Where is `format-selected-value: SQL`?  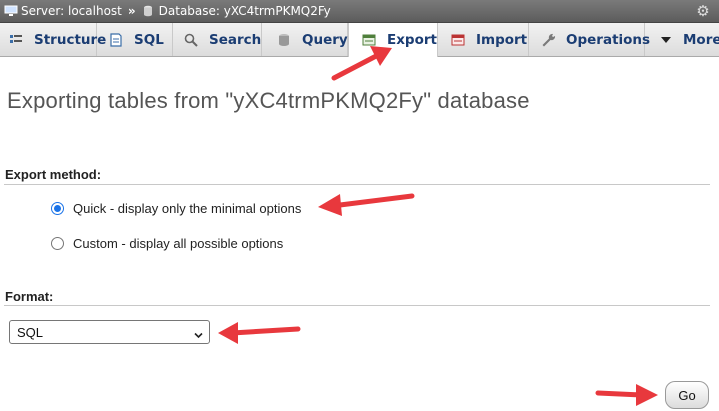
format-selected-value: SQL is located at coordinates (30, 332).